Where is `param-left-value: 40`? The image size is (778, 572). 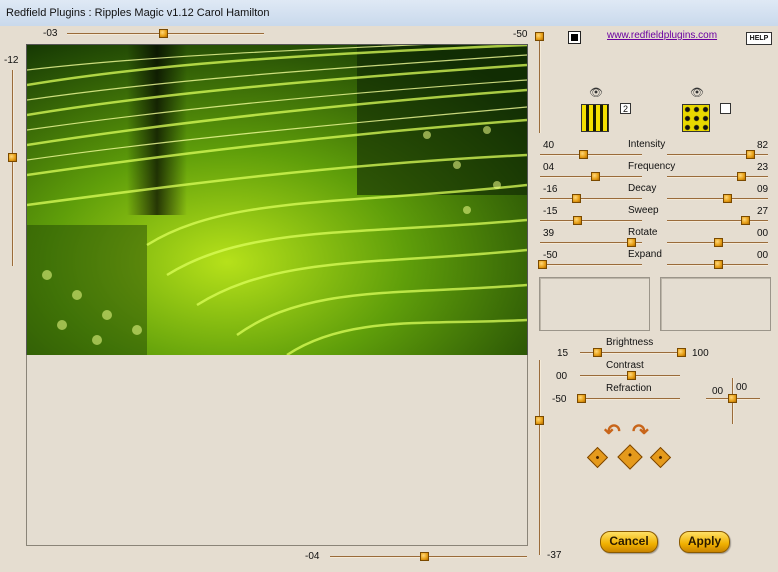 param-left-value: 40 is located at coordinates (549, 145).